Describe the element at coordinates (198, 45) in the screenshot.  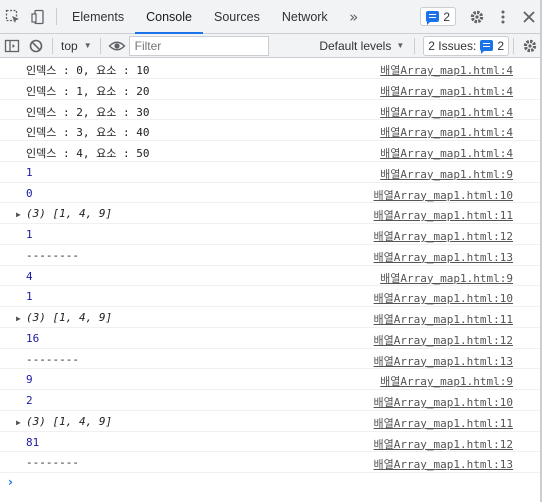
I see `filter-input` at that location.